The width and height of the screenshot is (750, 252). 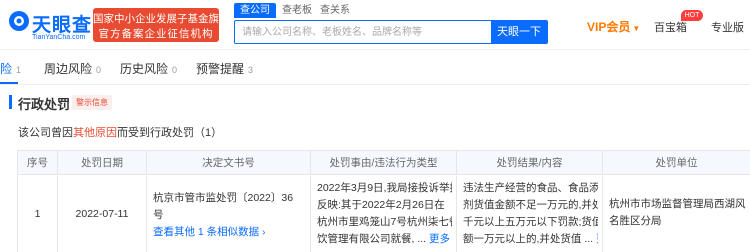 What do you see at coordinates (375, 68) in the screenshot?
I see `risk-tabs: 险1 周边风险 0 历史风险 0 预警提醒 3` at bounding box center [375, 68].